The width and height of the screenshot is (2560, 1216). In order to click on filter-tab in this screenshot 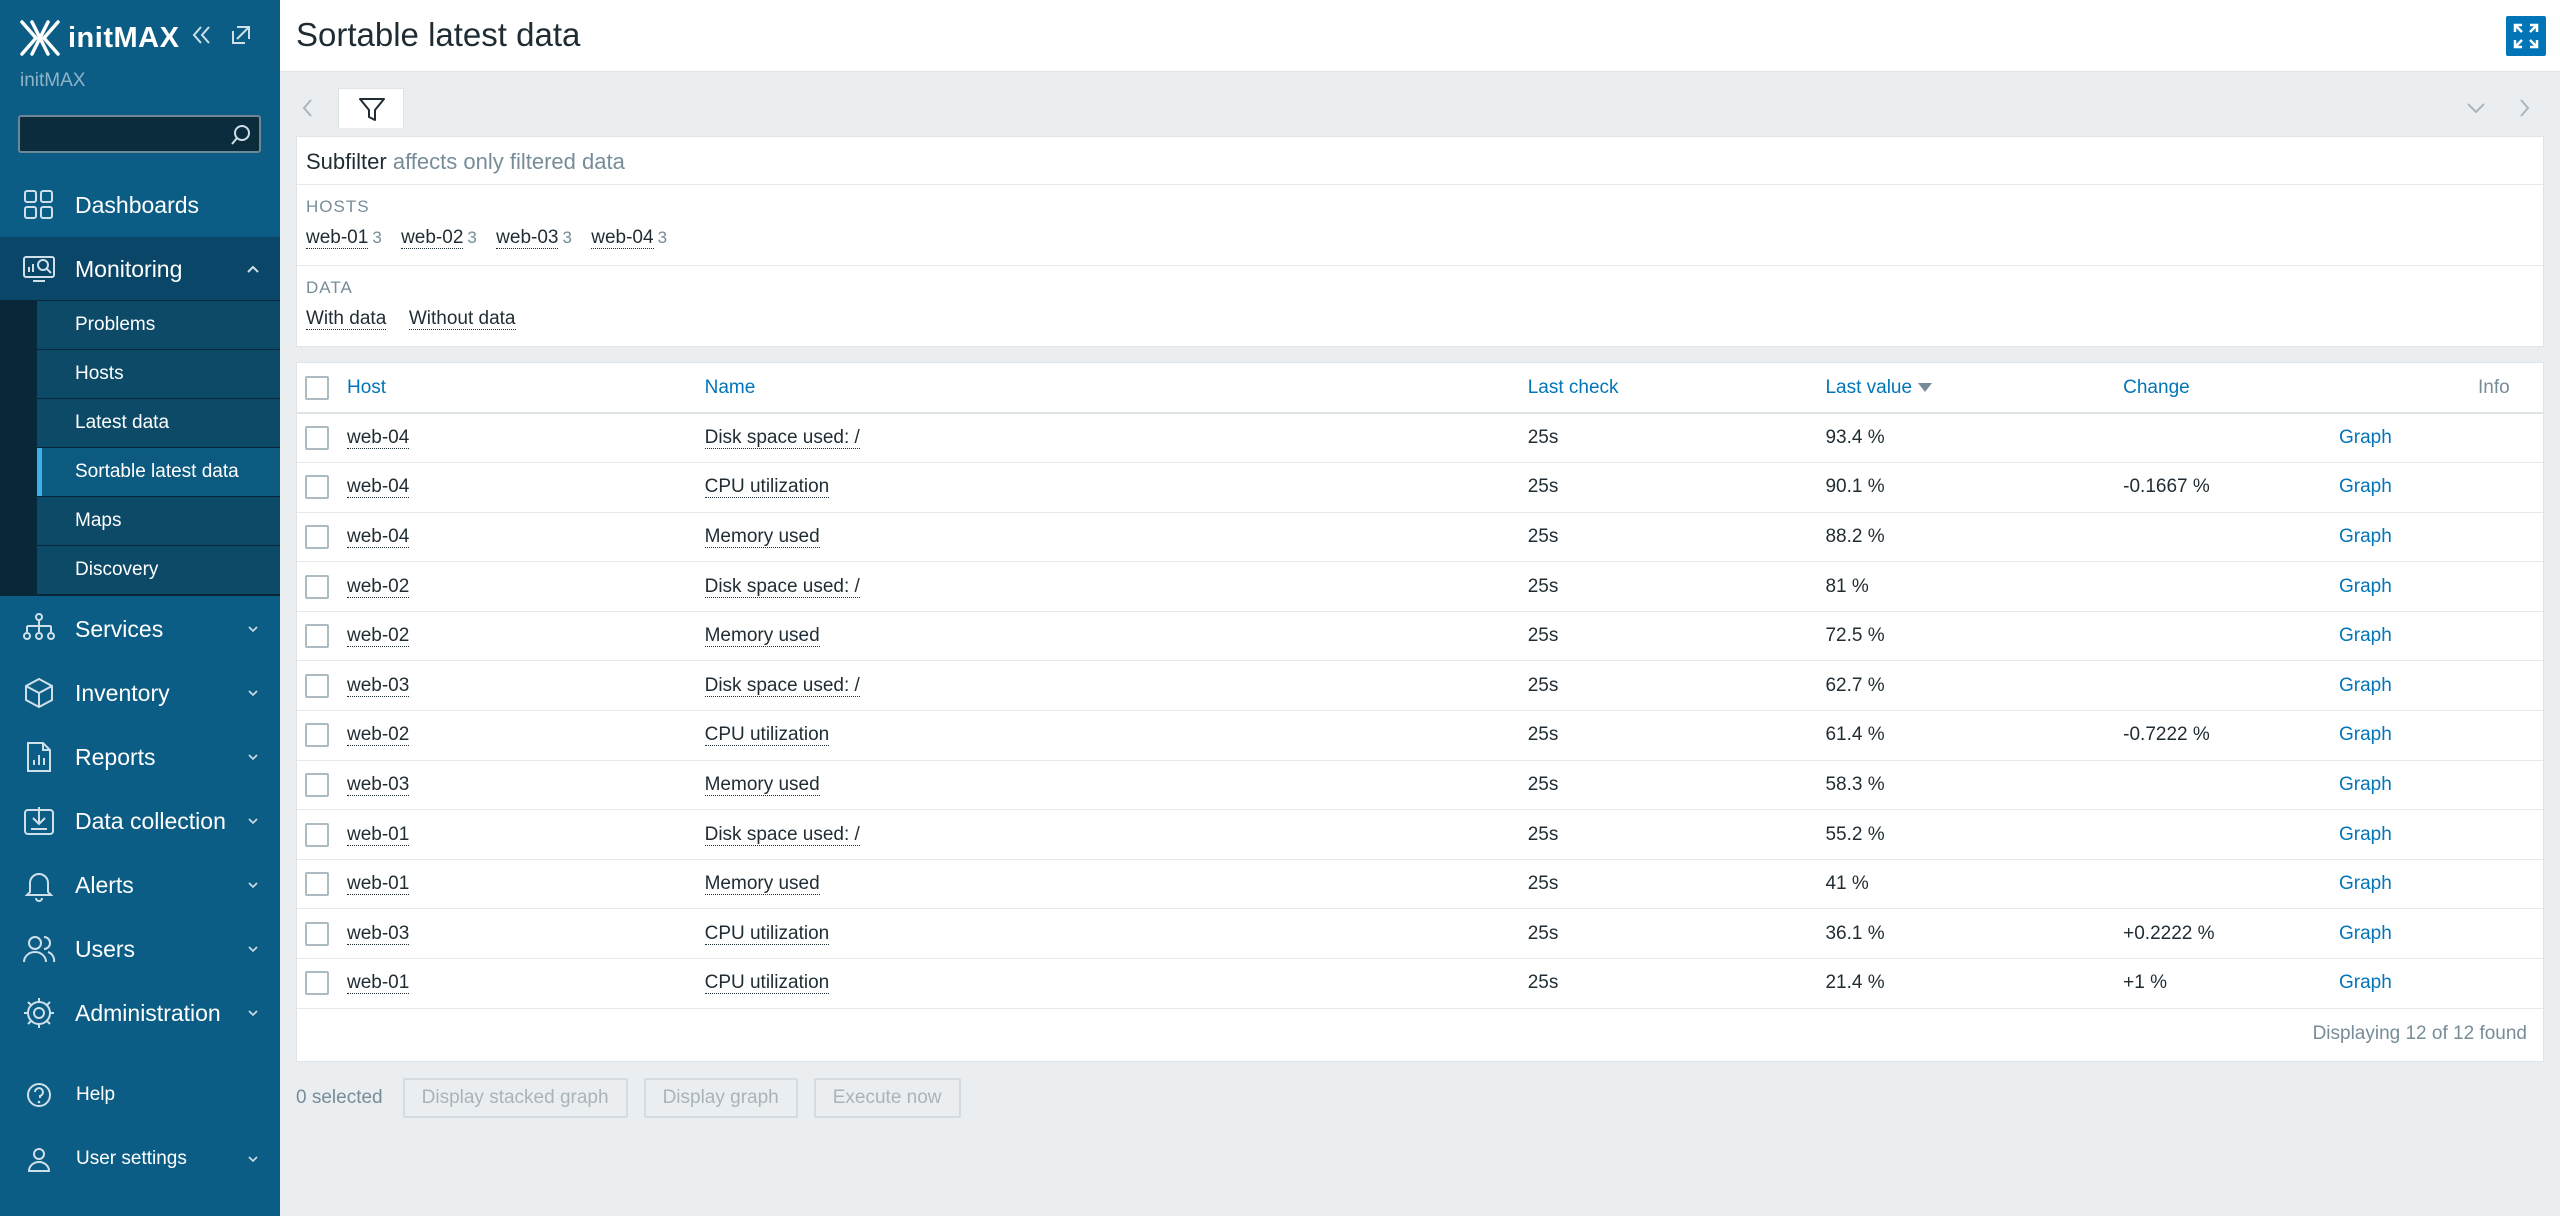, I will do `click(371, 108)`.